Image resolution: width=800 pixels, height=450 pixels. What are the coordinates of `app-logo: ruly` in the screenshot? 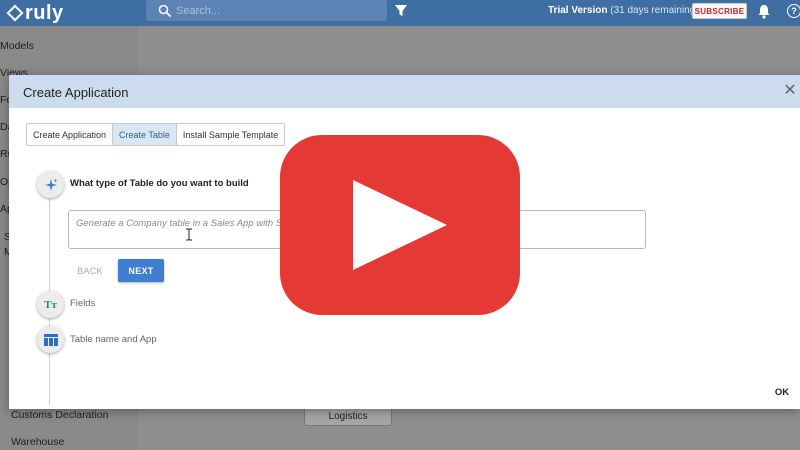 It's located at (35, 12).